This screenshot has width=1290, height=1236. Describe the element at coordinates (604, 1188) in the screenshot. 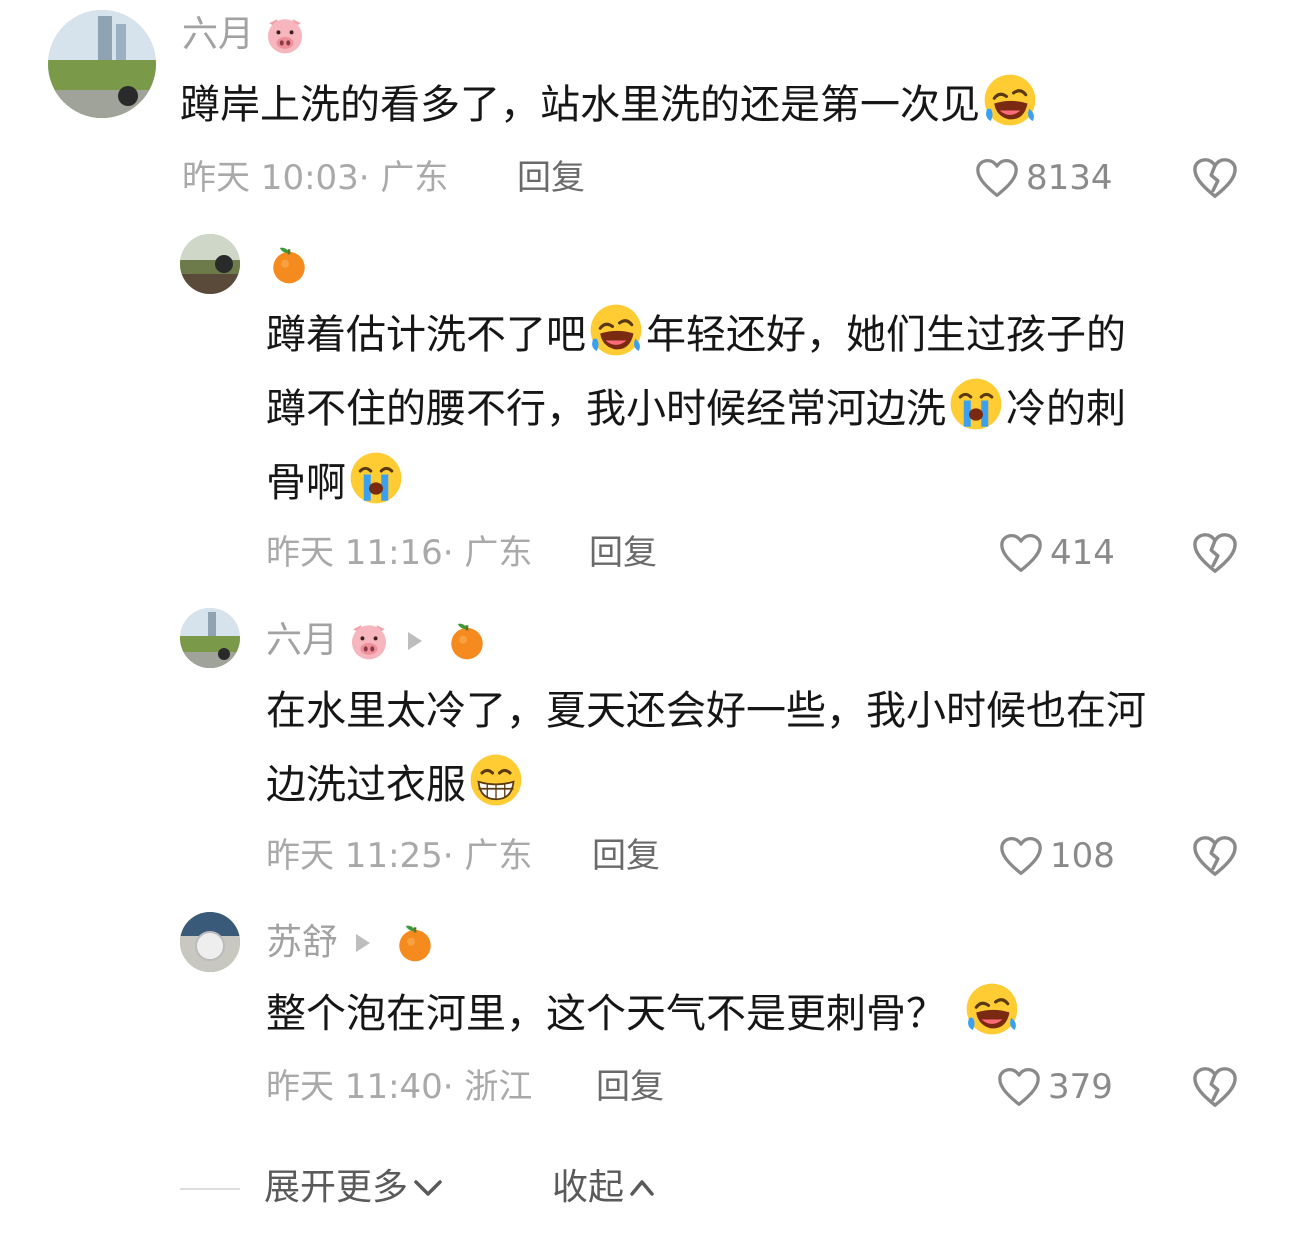

I see `collapse-button: 收起` at that location.